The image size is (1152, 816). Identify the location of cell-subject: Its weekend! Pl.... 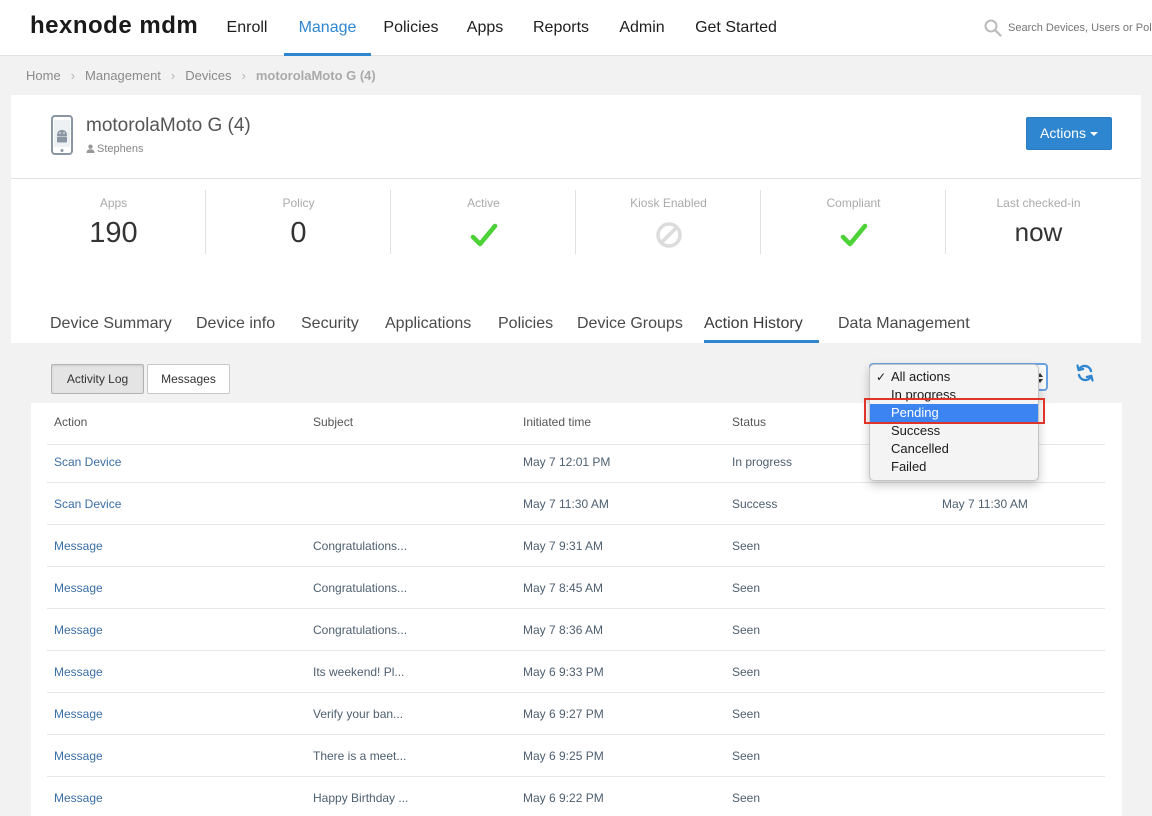
(359, 672).